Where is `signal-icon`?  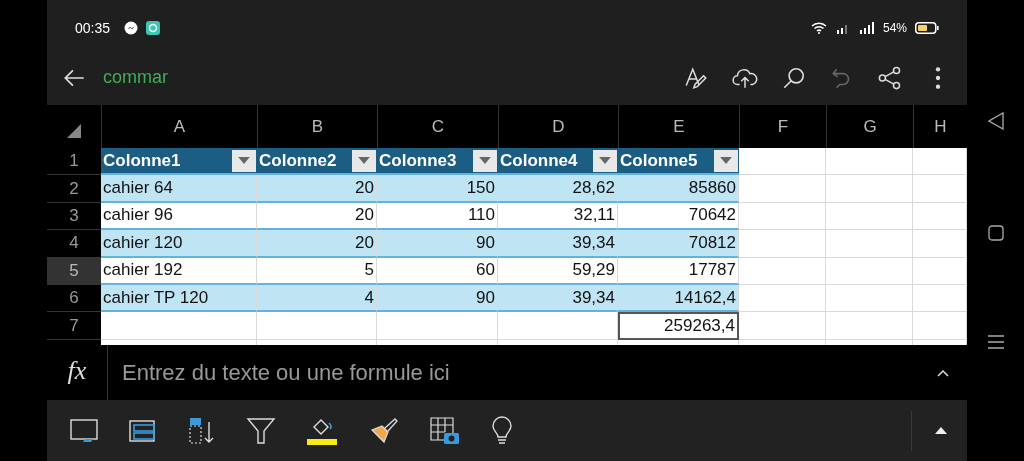 signal-icon is located at coordinates (866, 27).